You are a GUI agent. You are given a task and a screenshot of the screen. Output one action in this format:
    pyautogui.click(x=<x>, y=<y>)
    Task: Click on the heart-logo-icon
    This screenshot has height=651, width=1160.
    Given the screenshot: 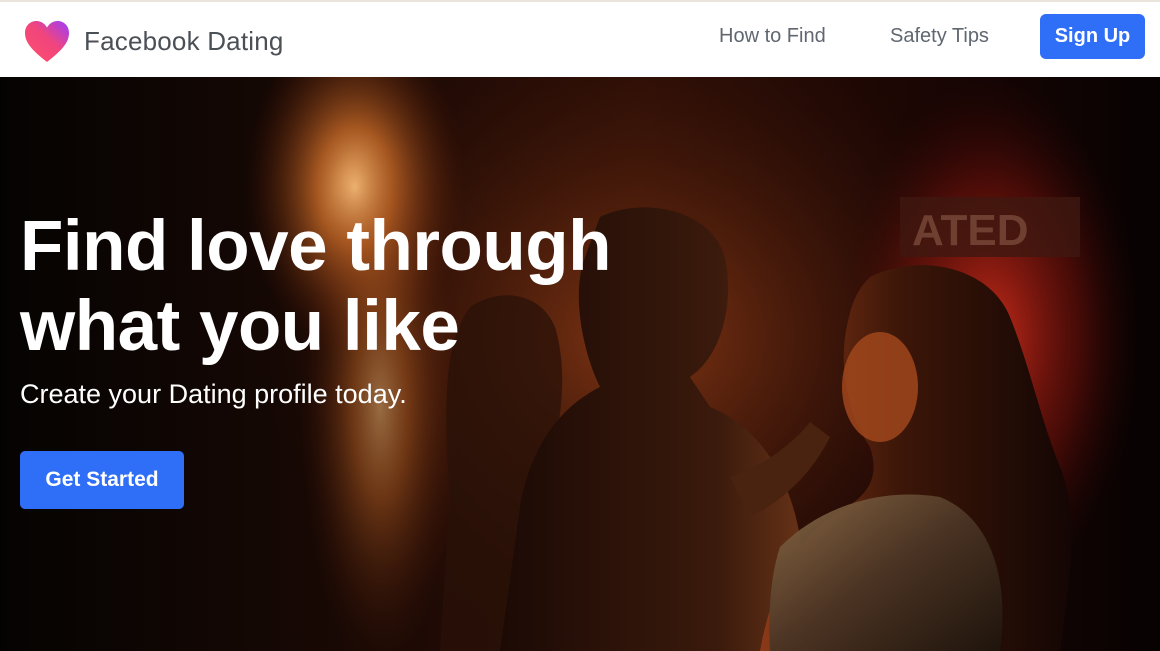 What is the action you would take?
    pyautogui.click(x=47, y=42)
    